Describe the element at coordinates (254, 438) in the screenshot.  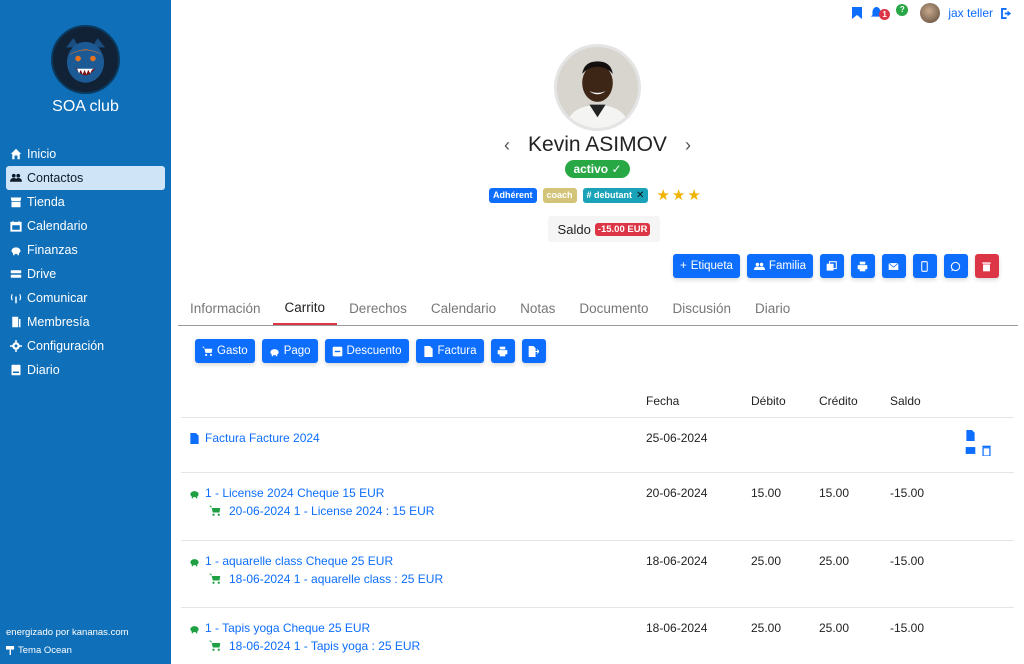
I see `invoice-link: Factura Facture 2024` at that location.